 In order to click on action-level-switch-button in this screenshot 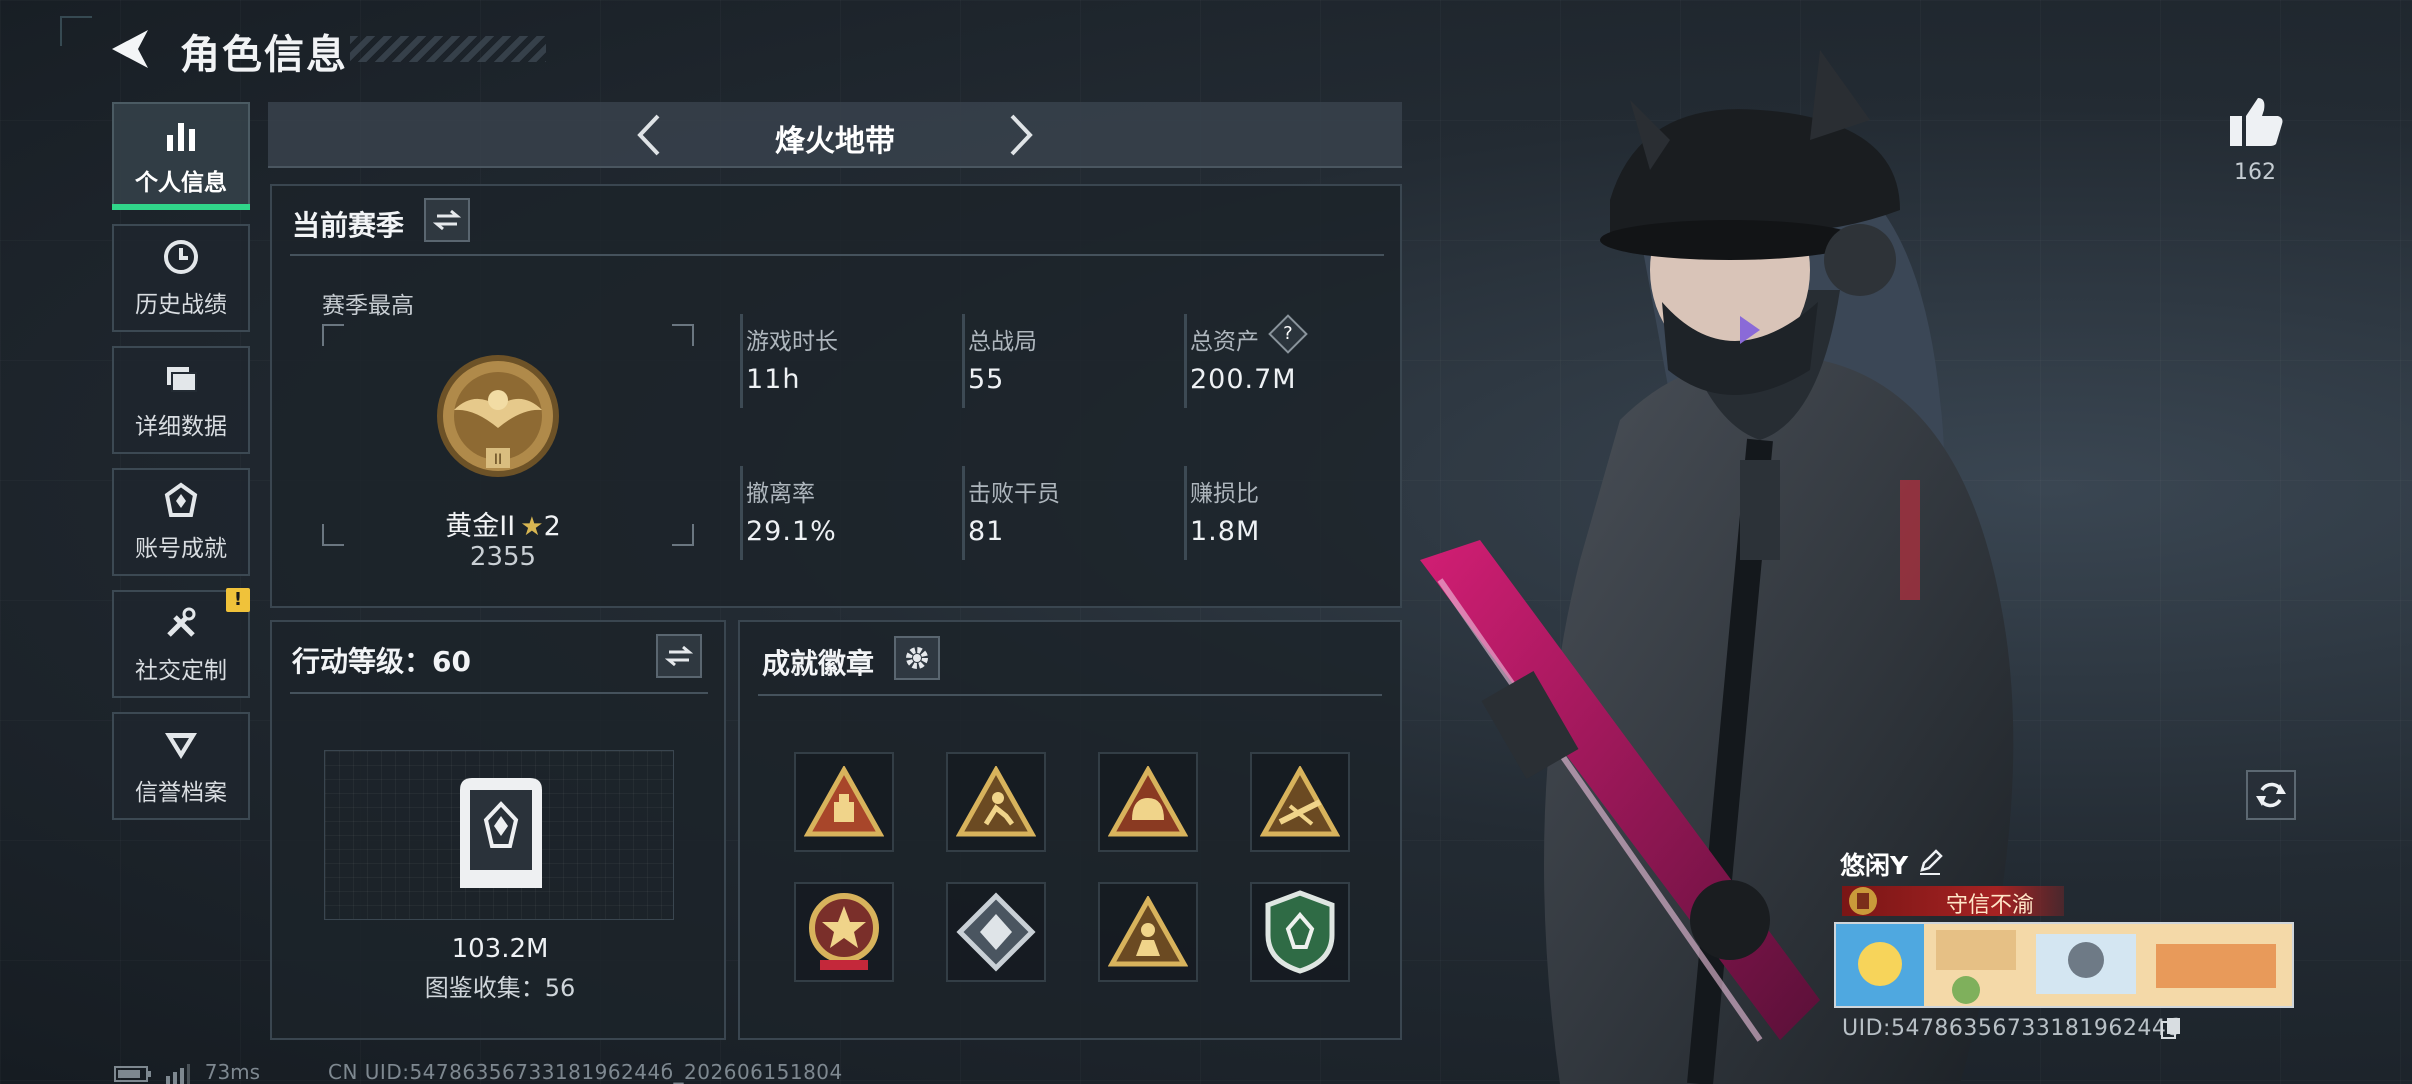, I will do `click(679, 656)`.